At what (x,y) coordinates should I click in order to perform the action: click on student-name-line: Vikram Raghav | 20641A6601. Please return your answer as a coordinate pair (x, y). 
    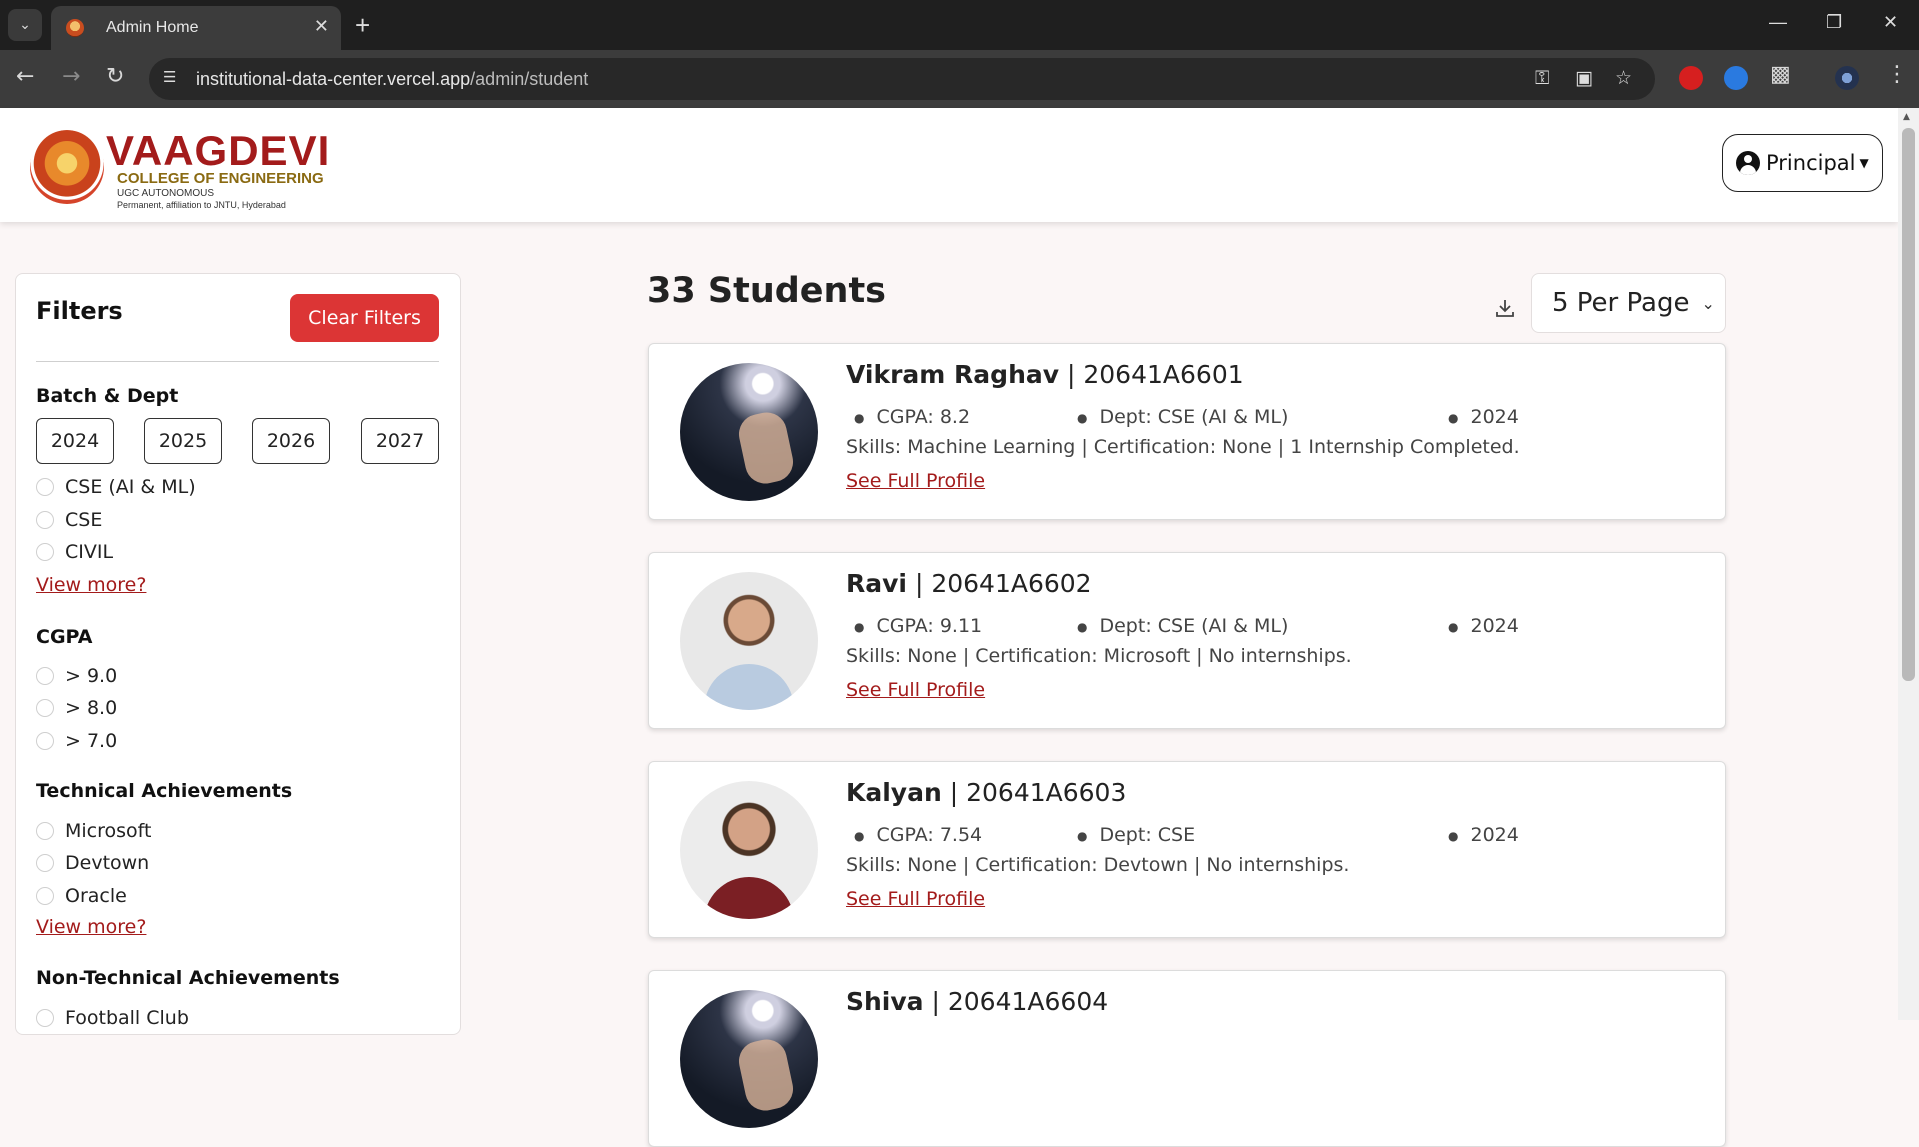
    Looking at the image, I should click on (1045, 374).